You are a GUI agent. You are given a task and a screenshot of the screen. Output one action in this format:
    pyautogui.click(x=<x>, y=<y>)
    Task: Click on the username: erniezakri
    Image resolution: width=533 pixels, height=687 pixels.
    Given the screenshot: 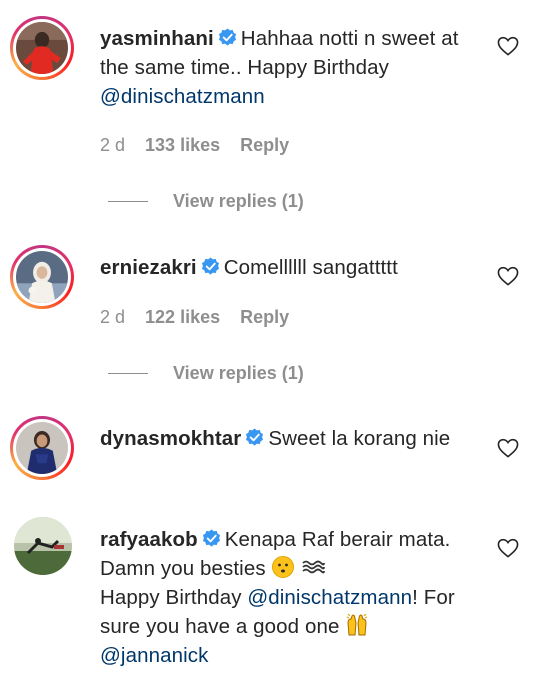 What is the action you would take?
    pyautogui.click(x=148, y=267)
    